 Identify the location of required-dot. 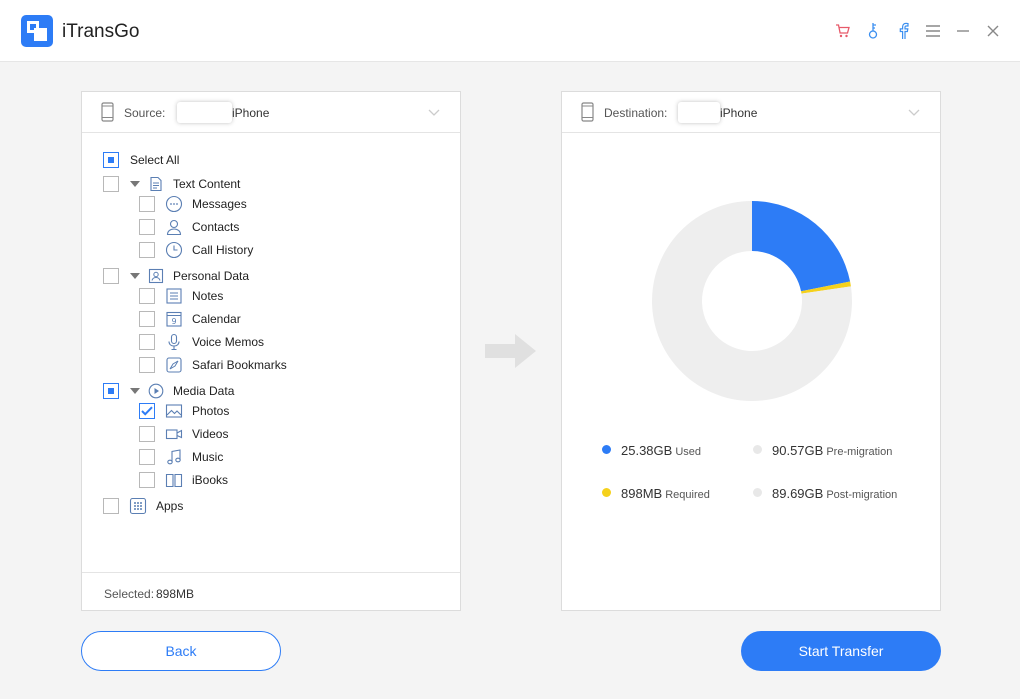
(606, 492).